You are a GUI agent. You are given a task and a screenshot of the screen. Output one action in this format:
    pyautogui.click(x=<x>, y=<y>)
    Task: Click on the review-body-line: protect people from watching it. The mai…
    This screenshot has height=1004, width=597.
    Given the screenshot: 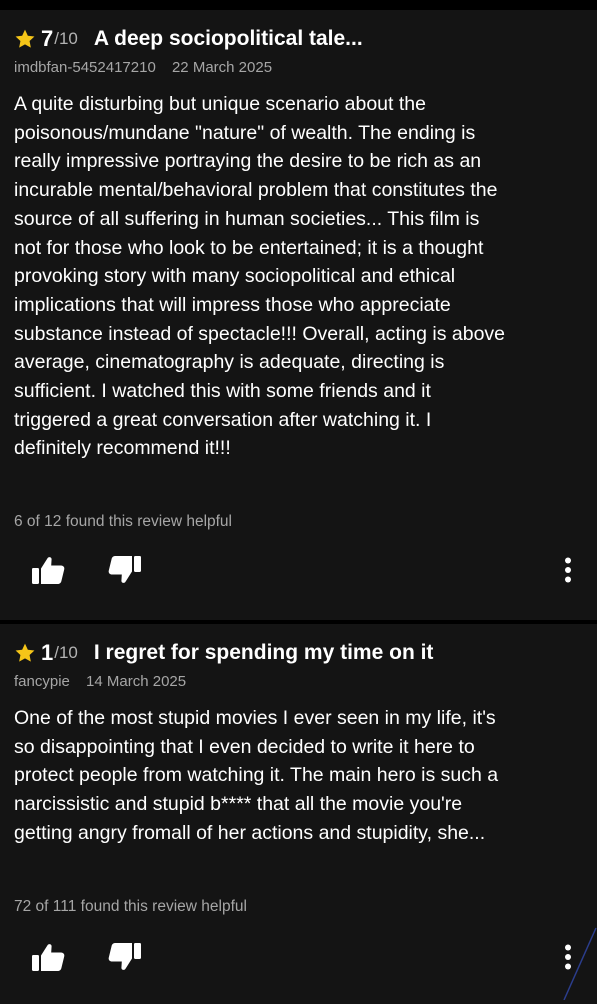 What is the action you would take?
    pyautogui.click(x=256, y=775)
    